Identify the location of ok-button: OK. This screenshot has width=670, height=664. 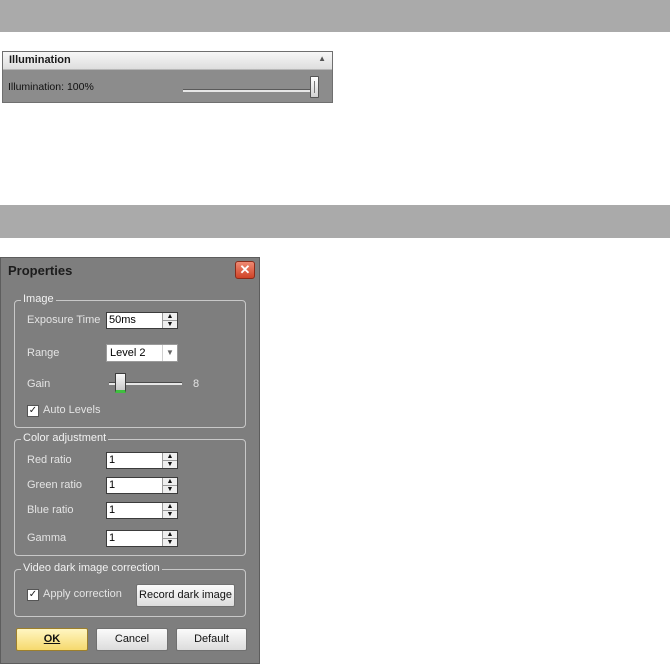
(52, 639).